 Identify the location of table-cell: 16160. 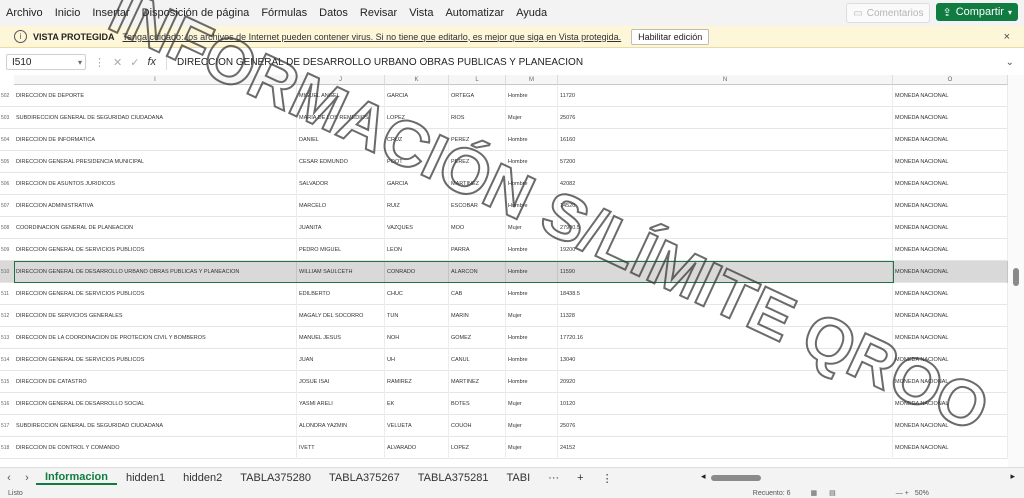
(725, 140).